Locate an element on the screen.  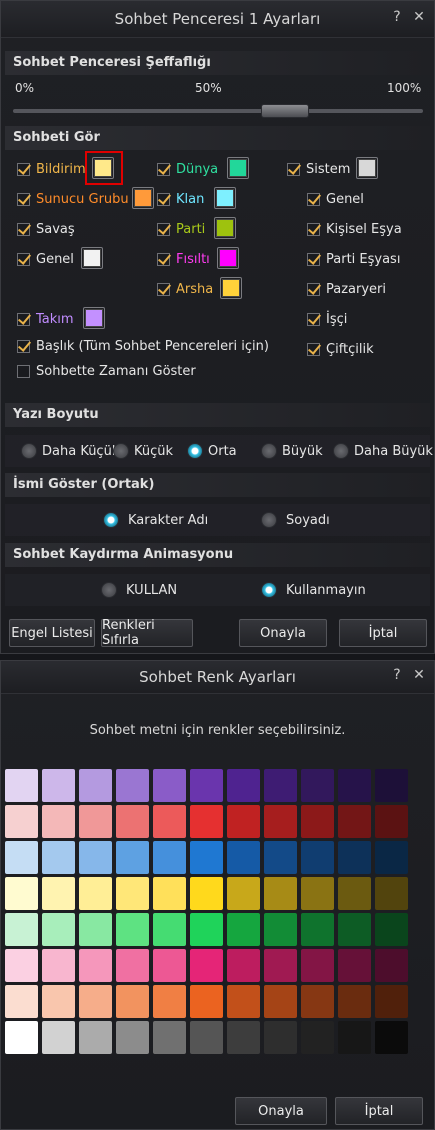
close-icon: ✕ is located at coordinates (419, 17).